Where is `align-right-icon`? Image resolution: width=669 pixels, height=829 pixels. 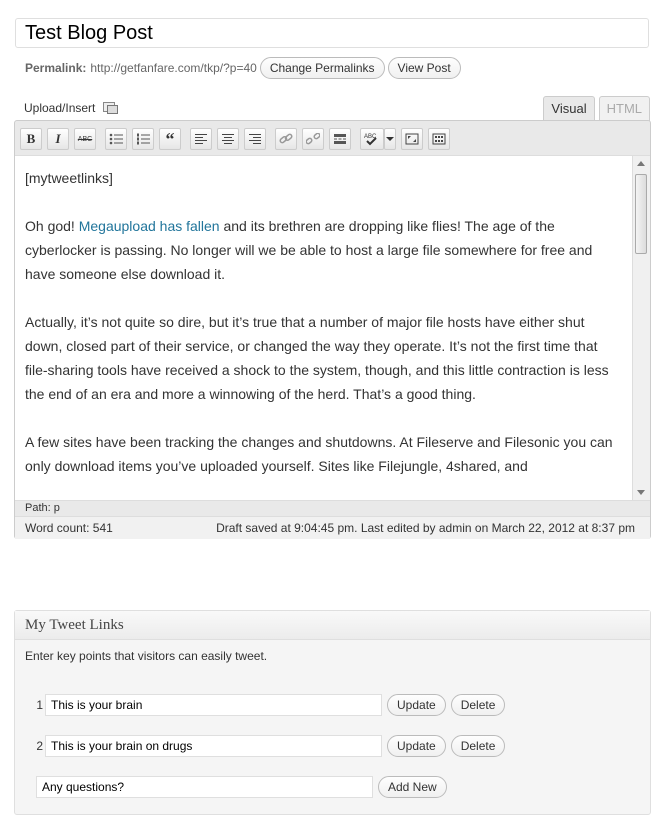 align-right-icon is located at coordinates (255, 139).